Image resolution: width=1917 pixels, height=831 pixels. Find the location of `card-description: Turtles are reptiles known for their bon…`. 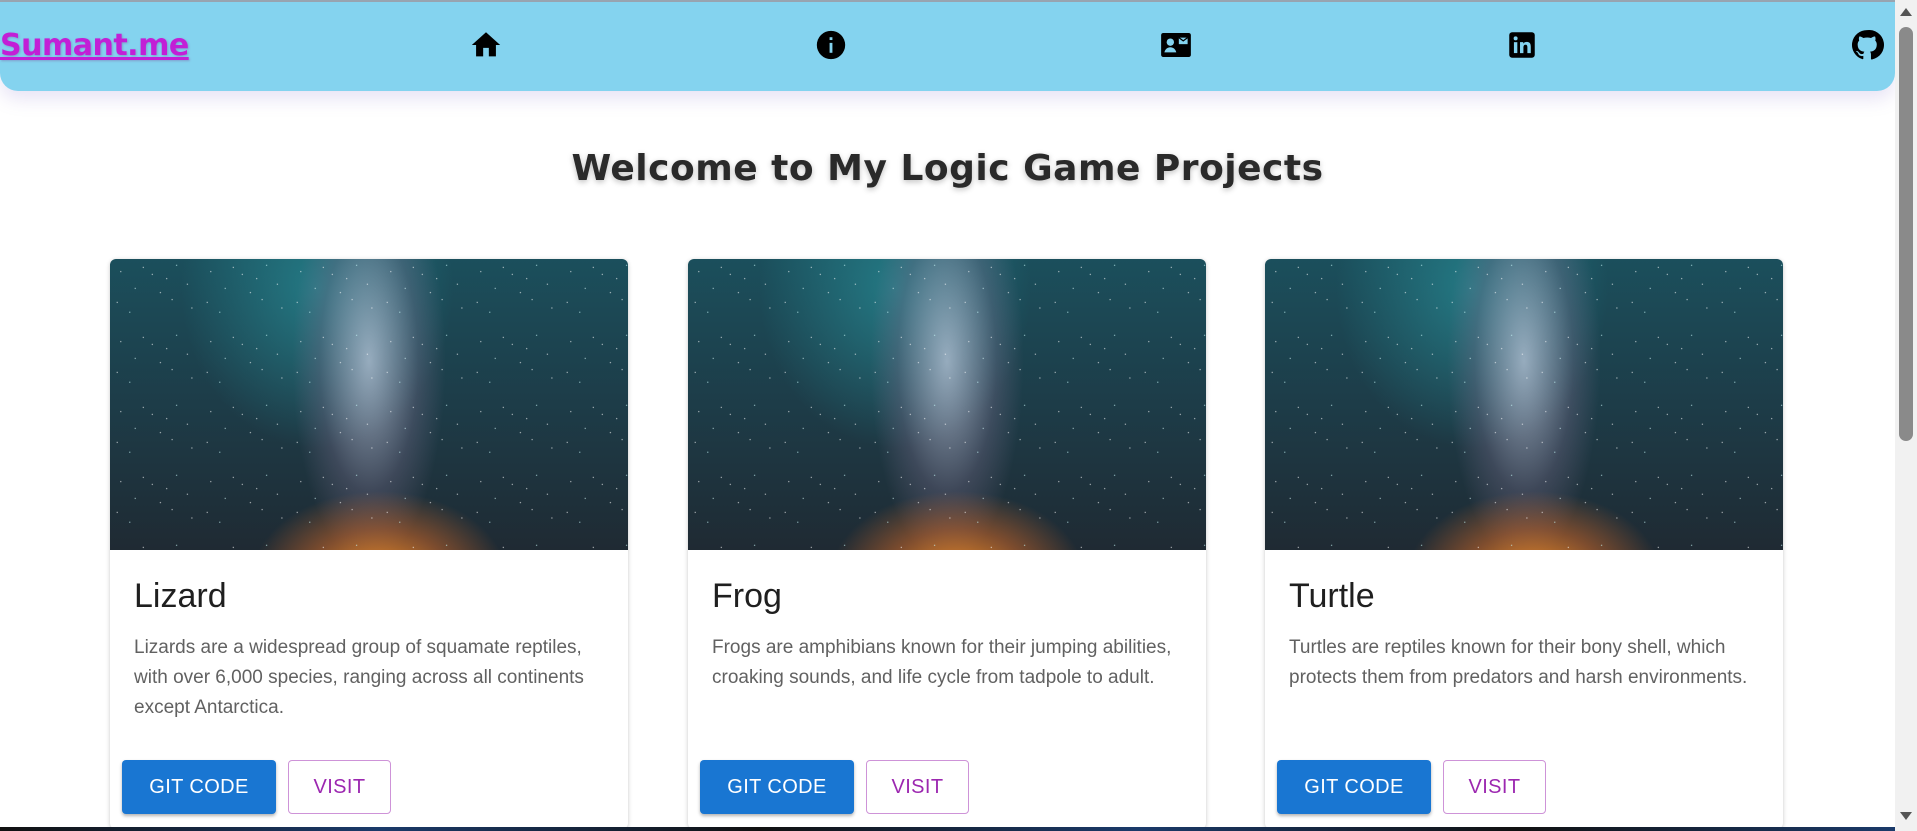

card-description: Turtles are reptiles known for their bon… is located at coordinates (1518, 662).